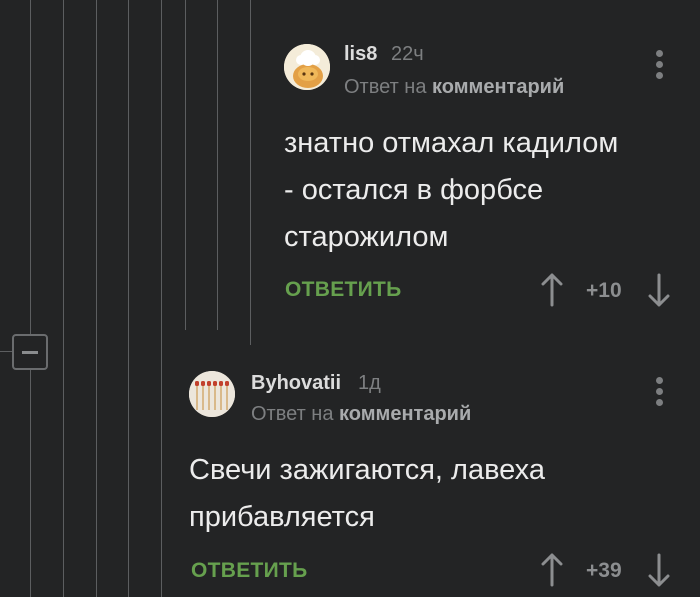  What do you see at coordinates (282, 517) in the screenshot?
I see `comment-body-line: прибавляется` at bounding box center [282, 517].